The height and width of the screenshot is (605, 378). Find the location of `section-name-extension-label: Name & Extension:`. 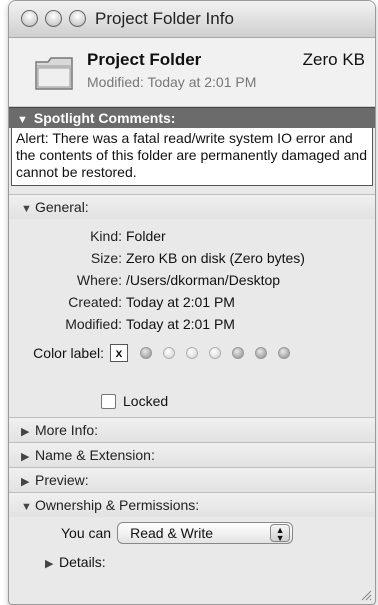

section-name-extension-label: Name & Extension: is located at coordinates (95, 455).